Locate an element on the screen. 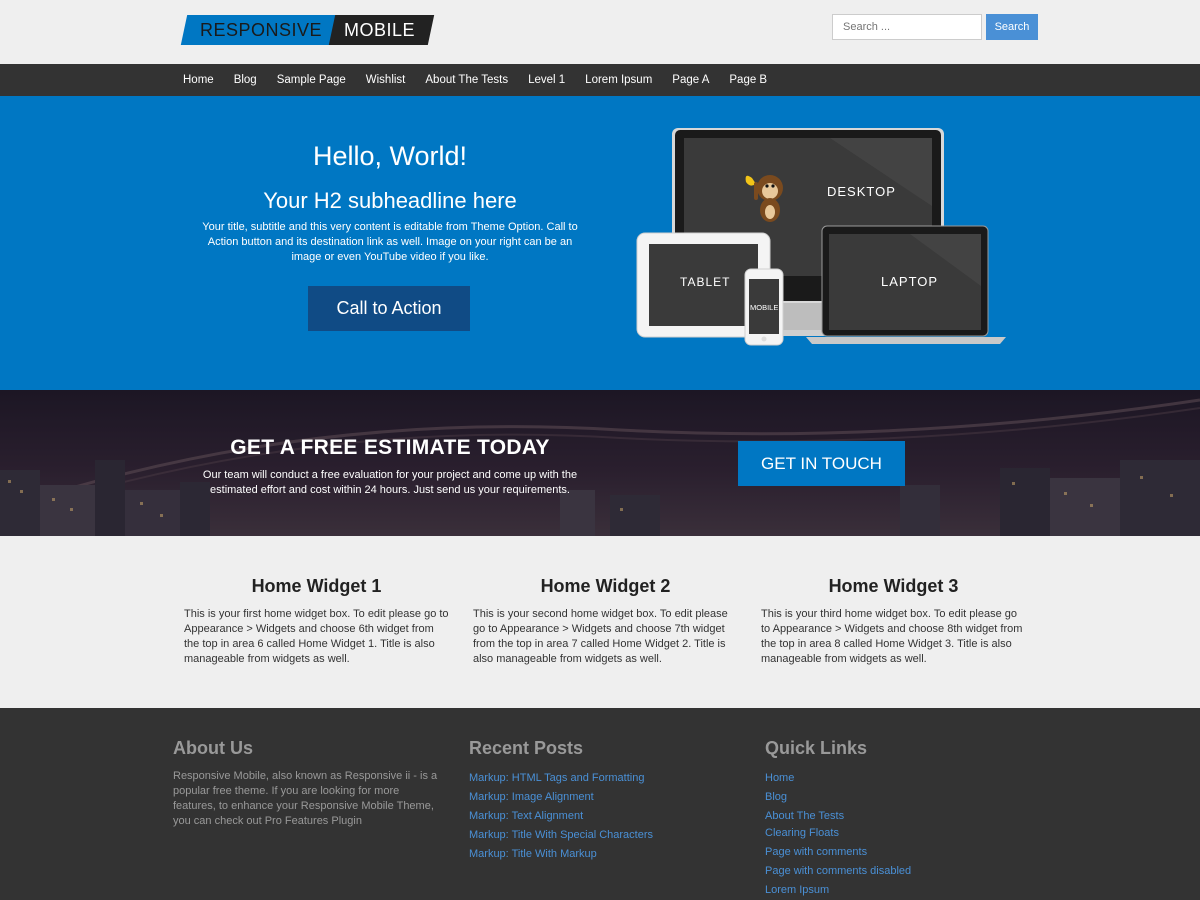  recent-post-link: Markup: Image Alignment is located at coordinates (604, 797).